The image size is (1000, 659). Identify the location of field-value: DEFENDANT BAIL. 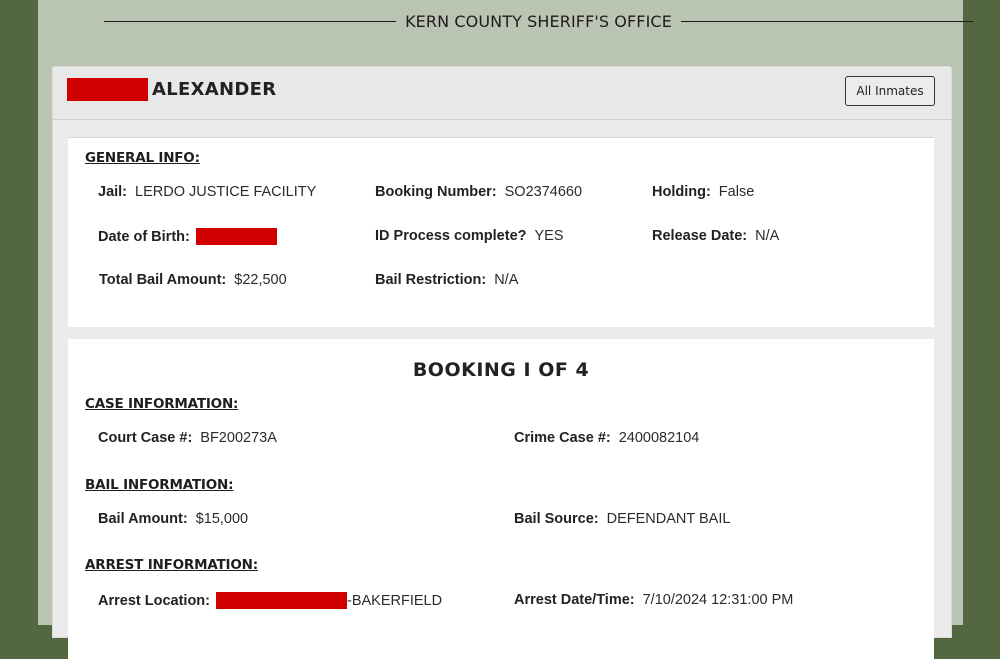
(668, 519).